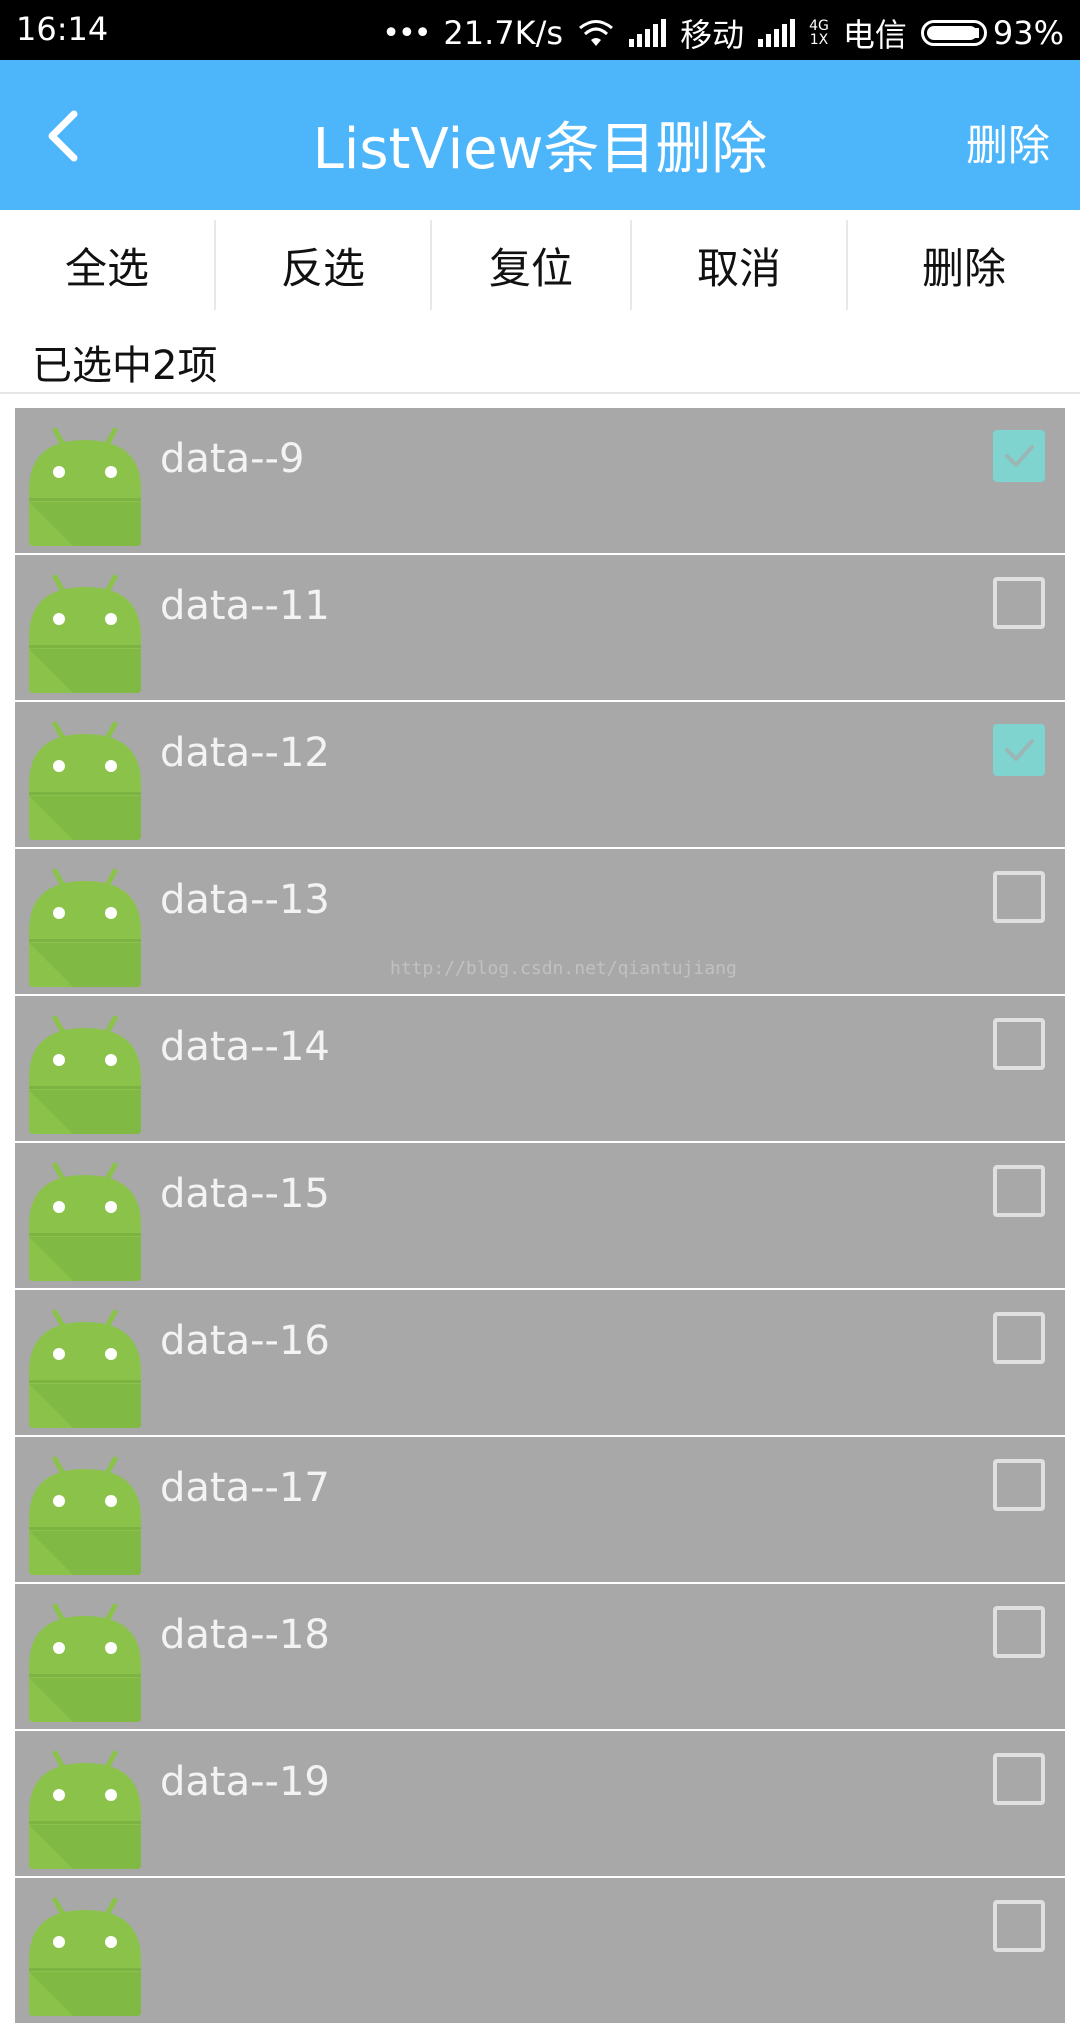  Describe the element at coordinates (62, 29) in the screenshot. I see `status-time: 16:14` at that location.